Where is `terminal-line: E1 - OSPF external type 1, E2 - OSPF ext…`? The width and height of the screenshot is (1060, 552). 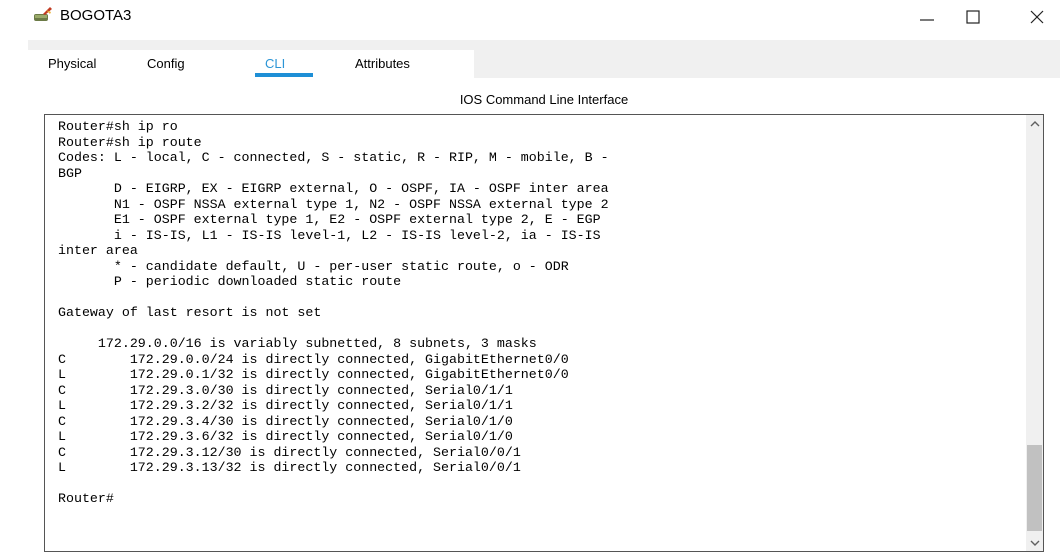 terminal-line: E1 - OSPF external type 1, E2 - OSPF ext… is located at coordinates (329, 219).